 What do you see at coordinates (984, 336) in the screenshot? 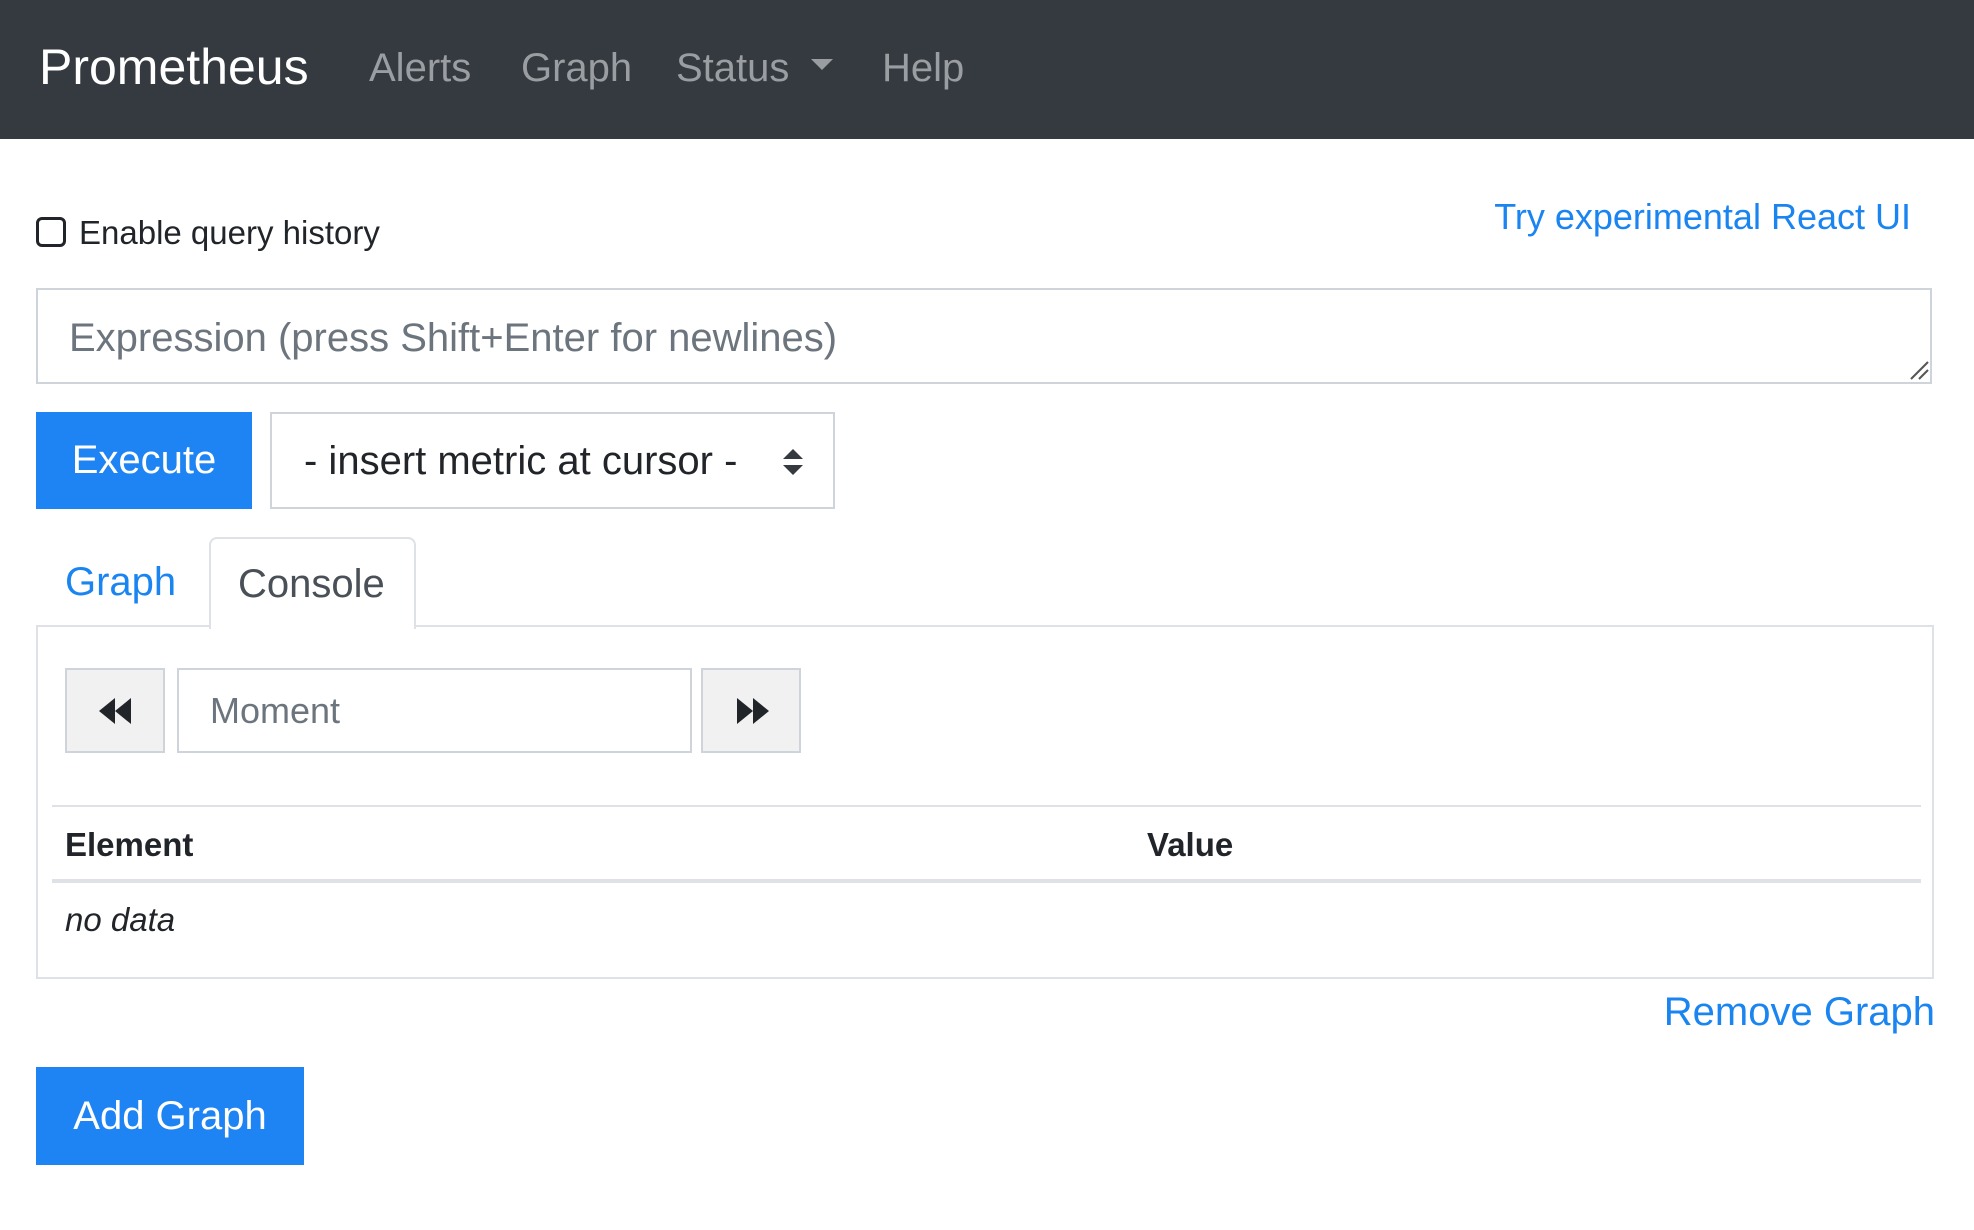
I see `expression-input` at bounding box center [984, 336].